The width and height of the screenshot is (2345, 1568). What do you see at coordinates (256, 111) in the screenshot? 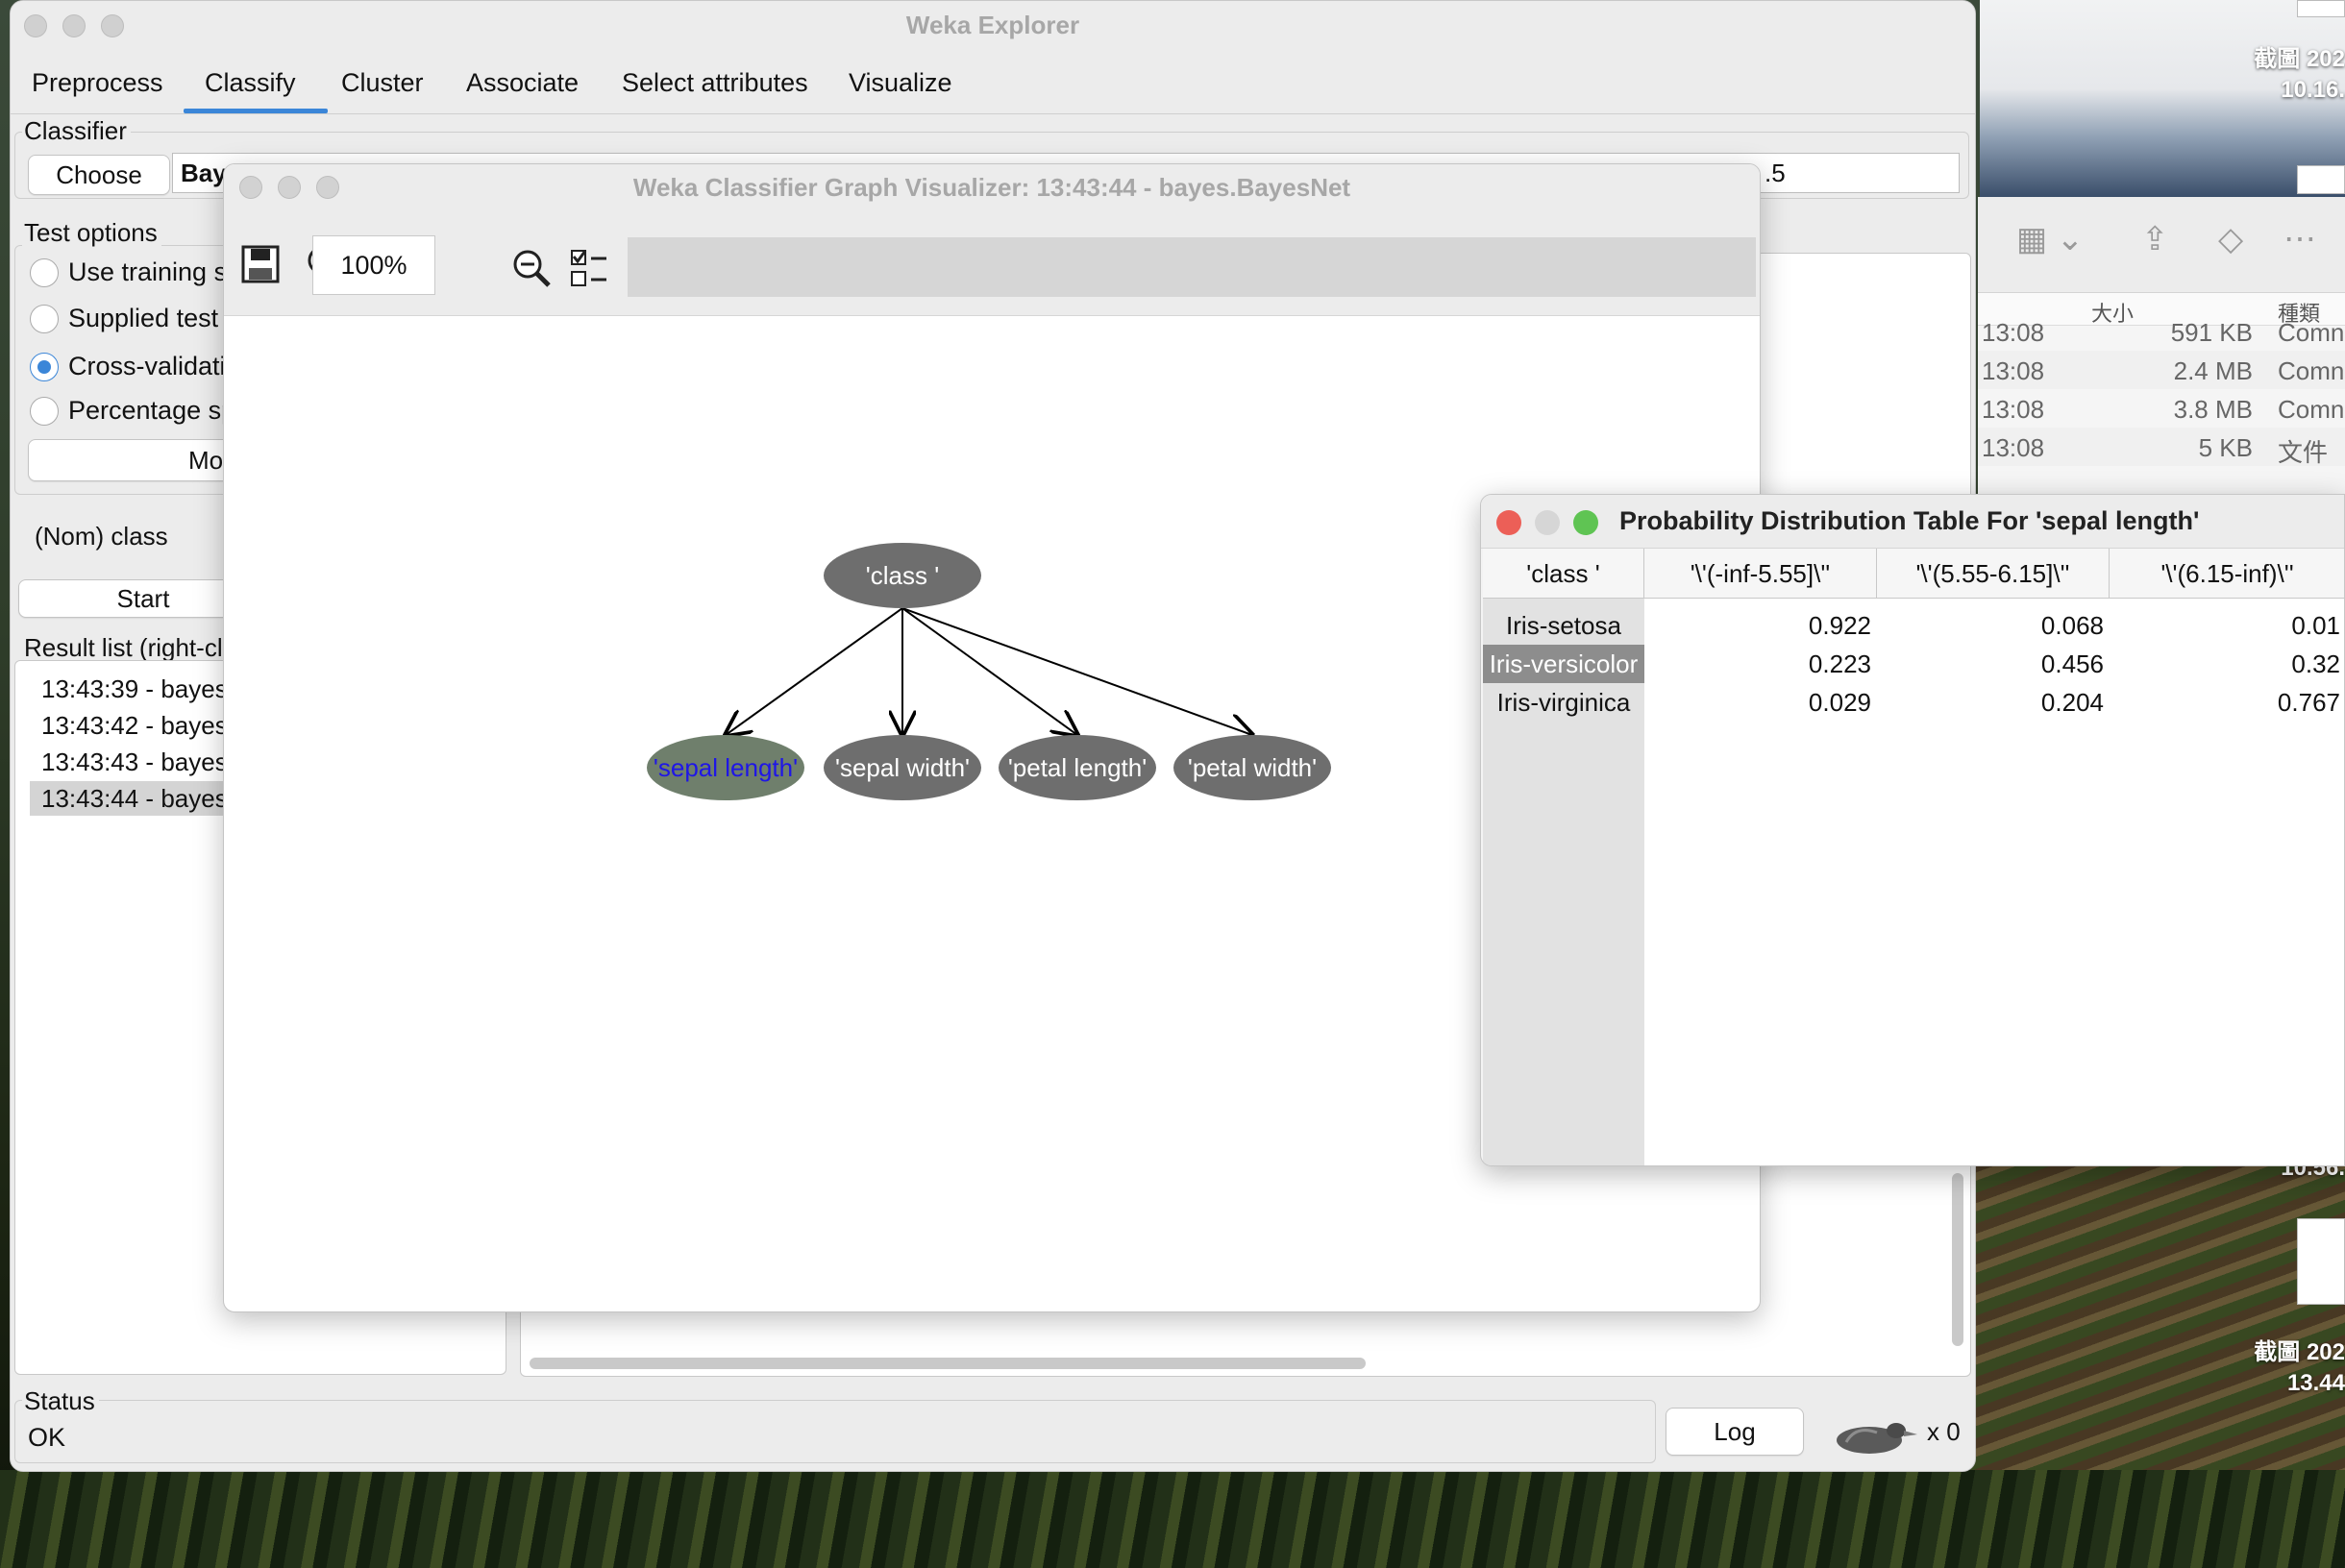
I see `active-tab-indicator` at bounding box center [256, 111].